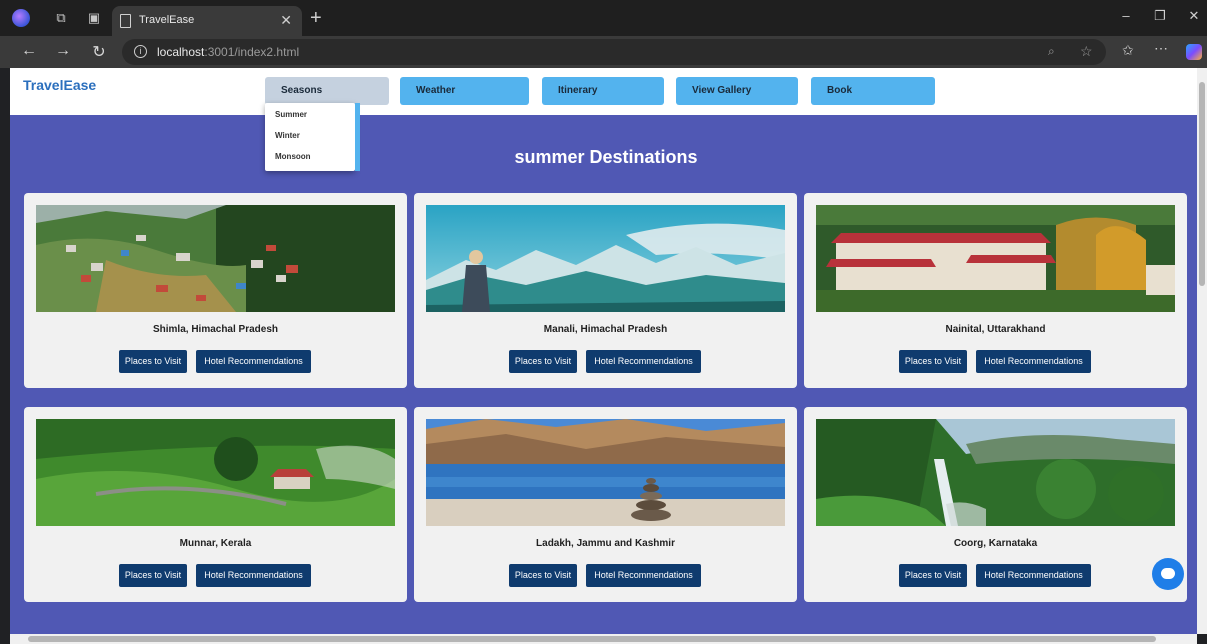  I want to click on nav-weather-button: Weather, so click(464, 91).